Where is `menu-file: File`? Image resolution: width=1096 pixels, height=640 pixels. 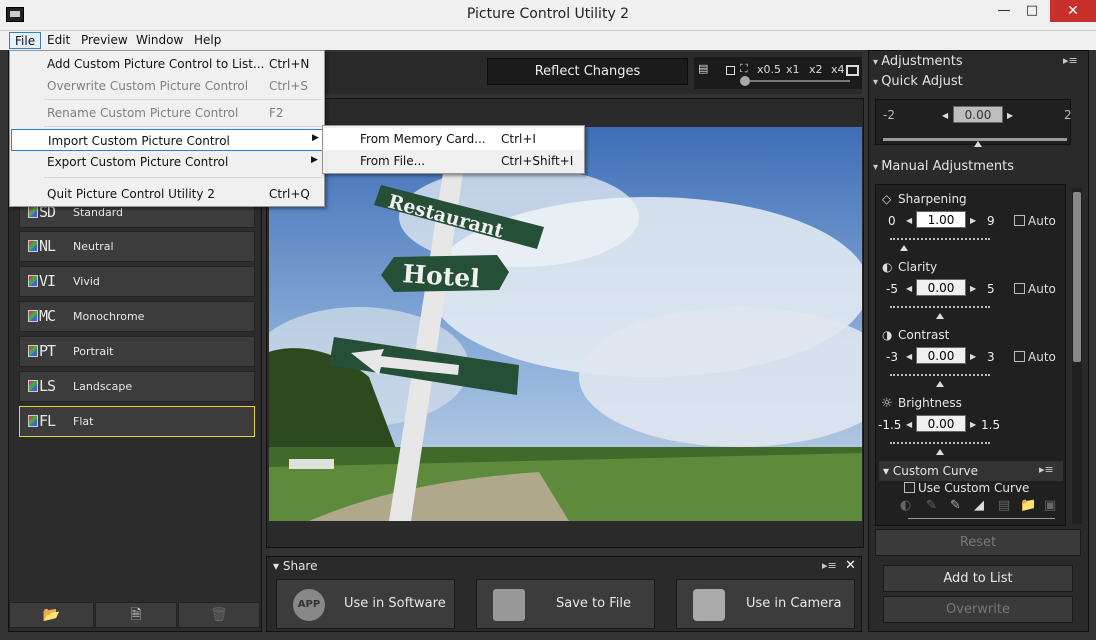 menu-file: File is located at coordinates (25, 40).